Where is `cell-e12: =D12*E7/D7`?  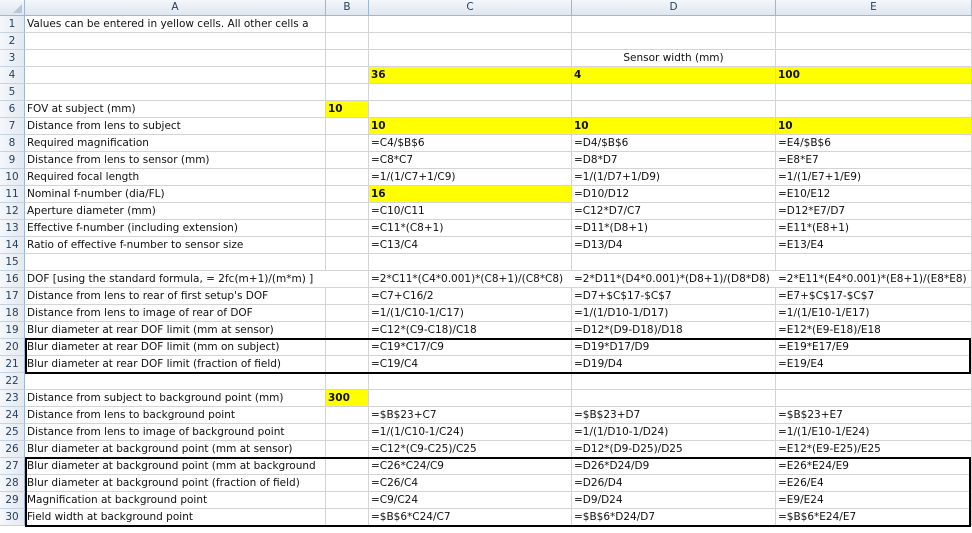 cell-e12: =D12*E7/D7 is located at coordinates (874, 211).